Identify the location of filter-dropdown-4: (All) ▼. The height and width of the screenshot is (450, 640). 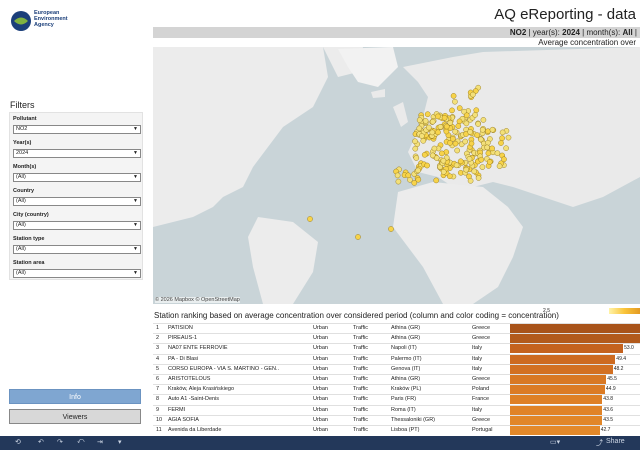
(77, 225).